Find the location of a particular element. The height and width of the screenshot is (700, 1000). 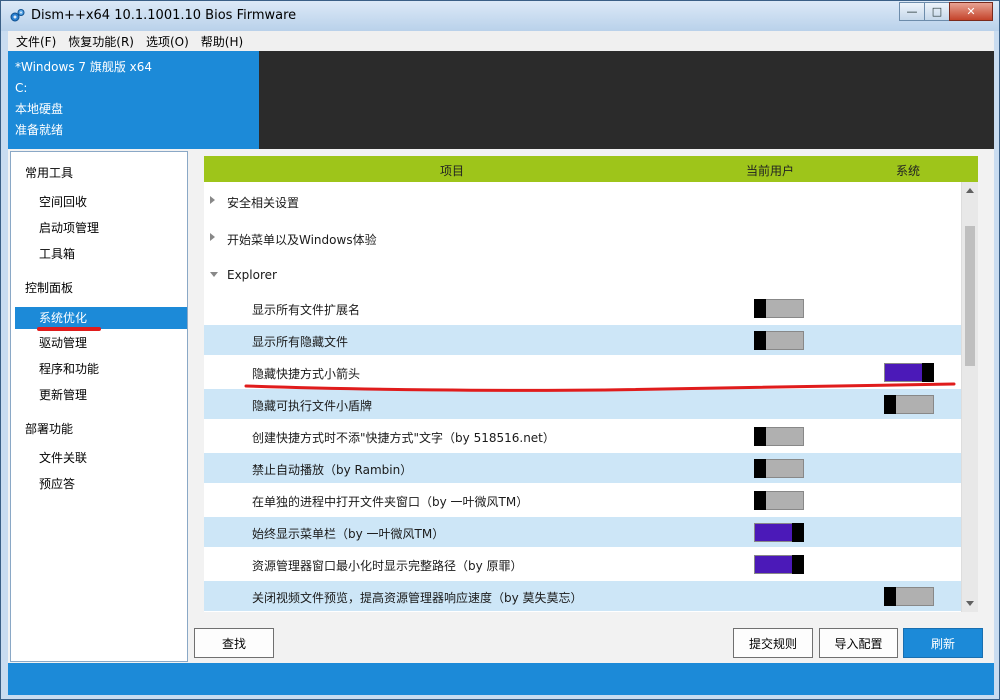

table-row: 资源管理器窗口最小化时显示完整路径（by 原罪） is located at coordinates (582, 564).